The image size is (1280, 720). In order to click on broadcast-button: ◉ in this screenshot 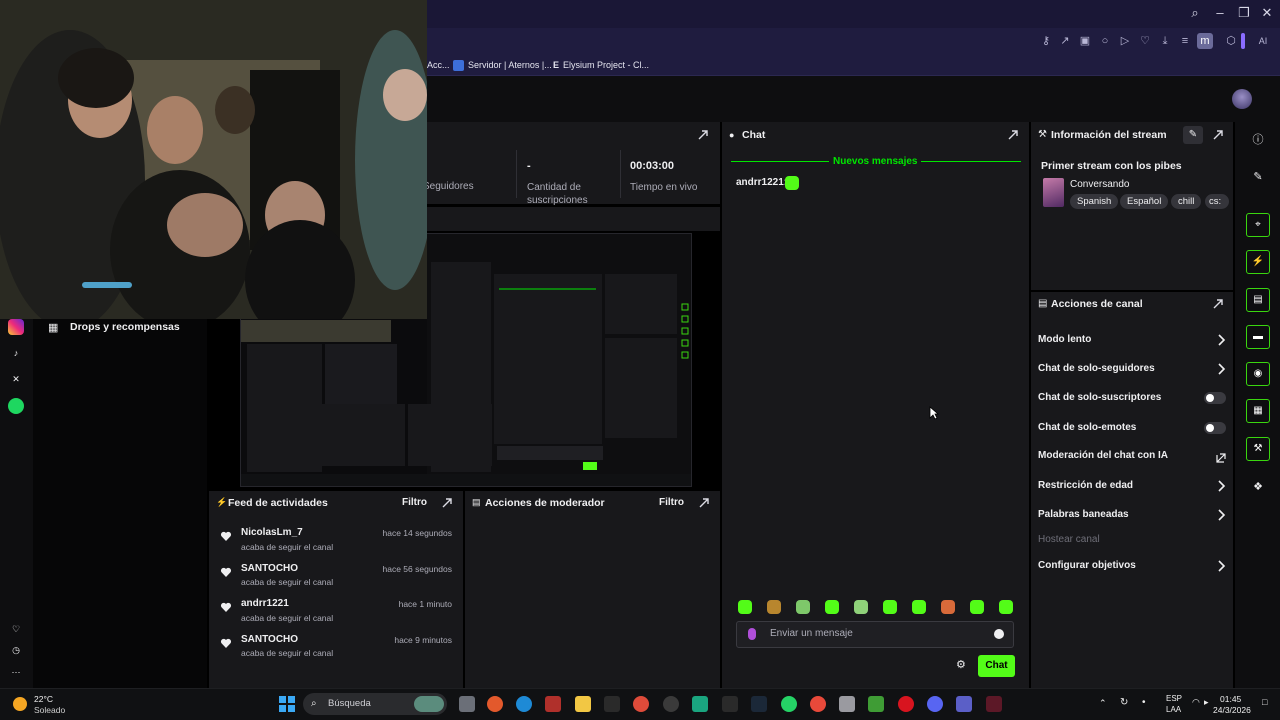, I will do `click(1258, 374)`.